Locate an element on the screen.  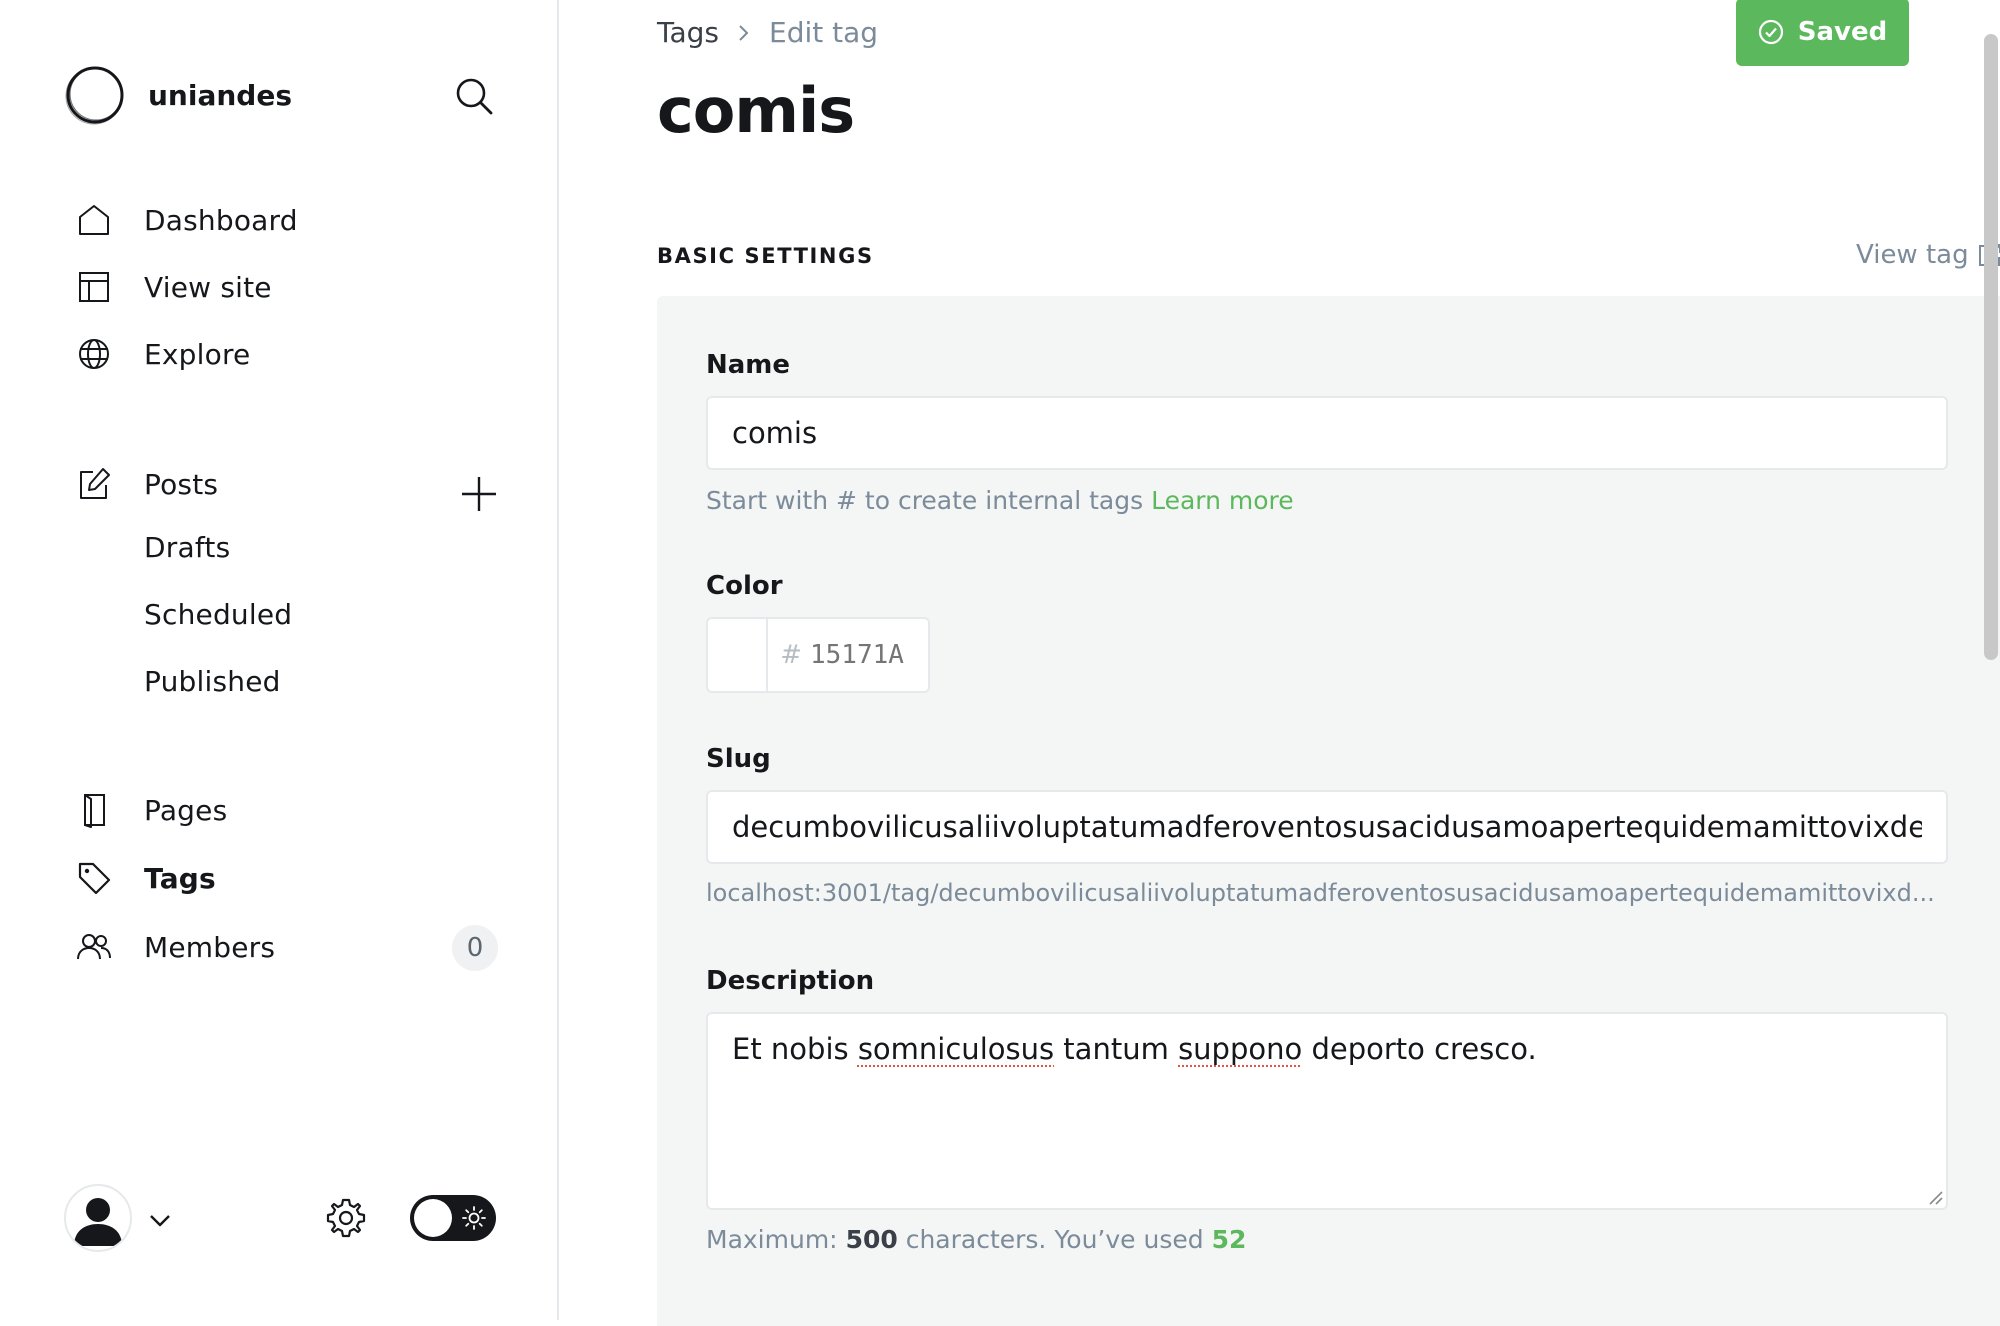
view-tag-label: View tag is located at coordinates (1912, 255).